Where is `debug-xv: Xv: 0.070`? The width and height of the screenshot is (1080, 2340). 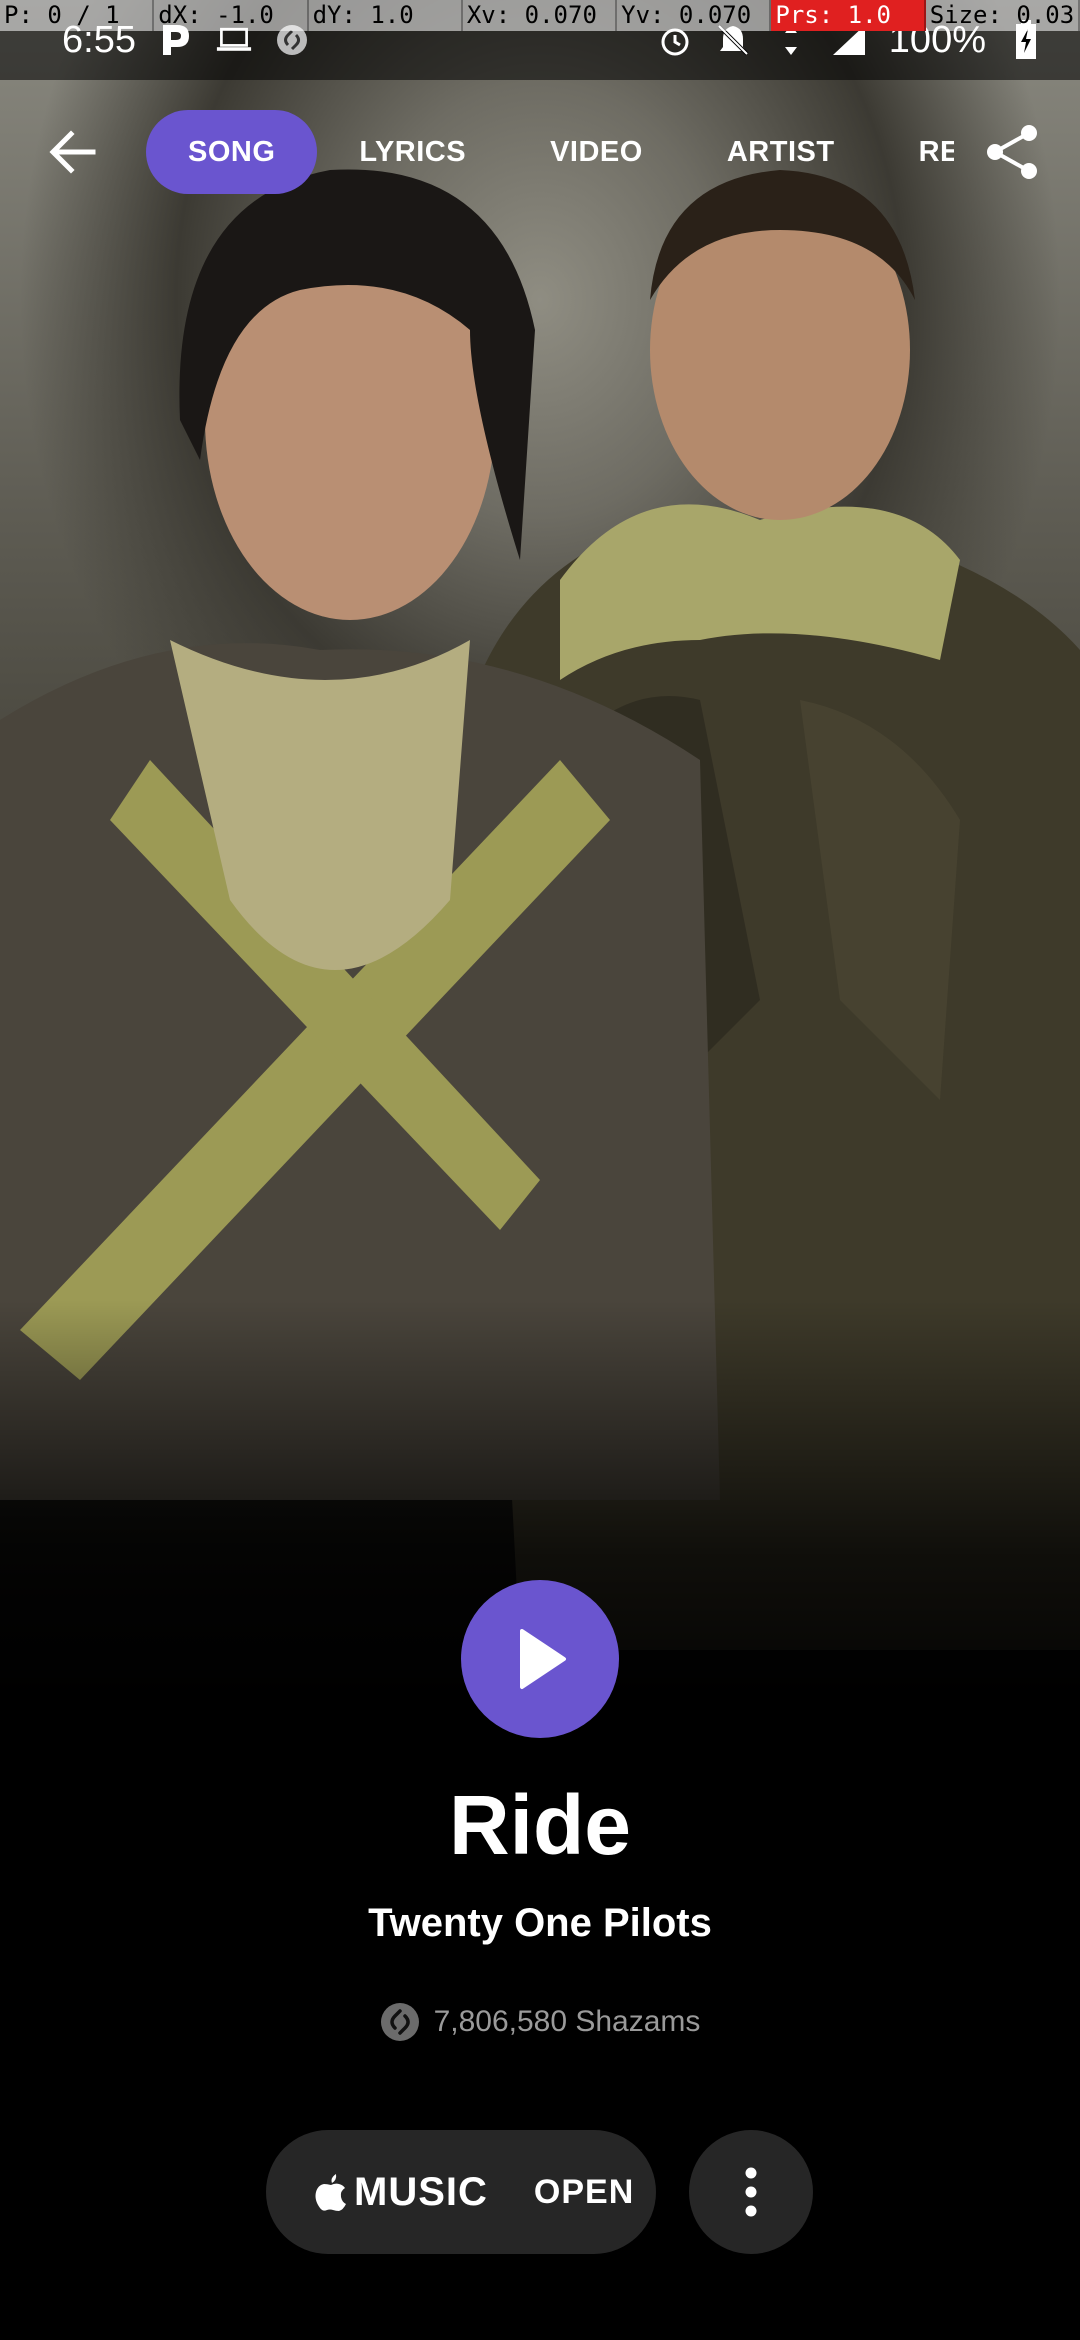 debug-xv: Xv: 0.070 is located at coordinates (540, 15).